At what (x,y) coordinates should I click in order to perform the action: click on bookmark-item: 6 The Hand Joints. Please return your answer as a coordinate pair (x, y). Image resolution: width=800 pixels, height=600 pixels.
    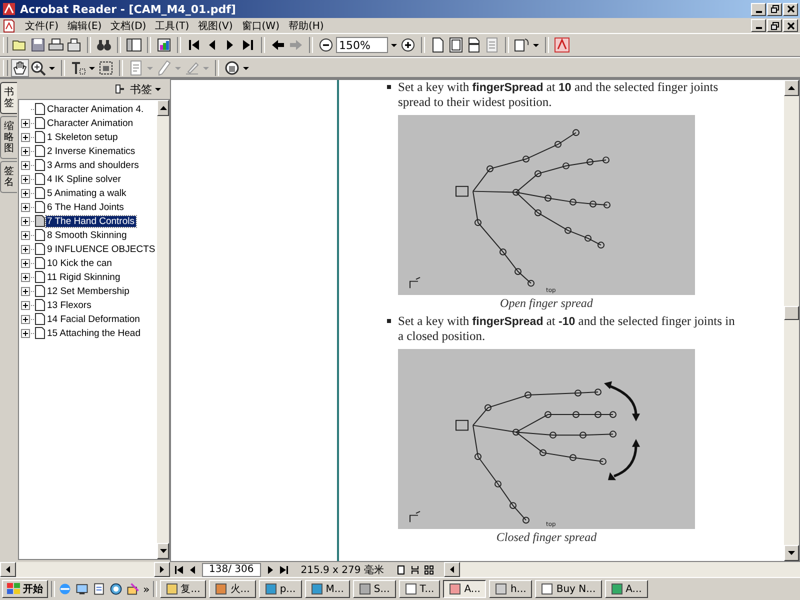
    Looking at the image, I should click on (85, 207).